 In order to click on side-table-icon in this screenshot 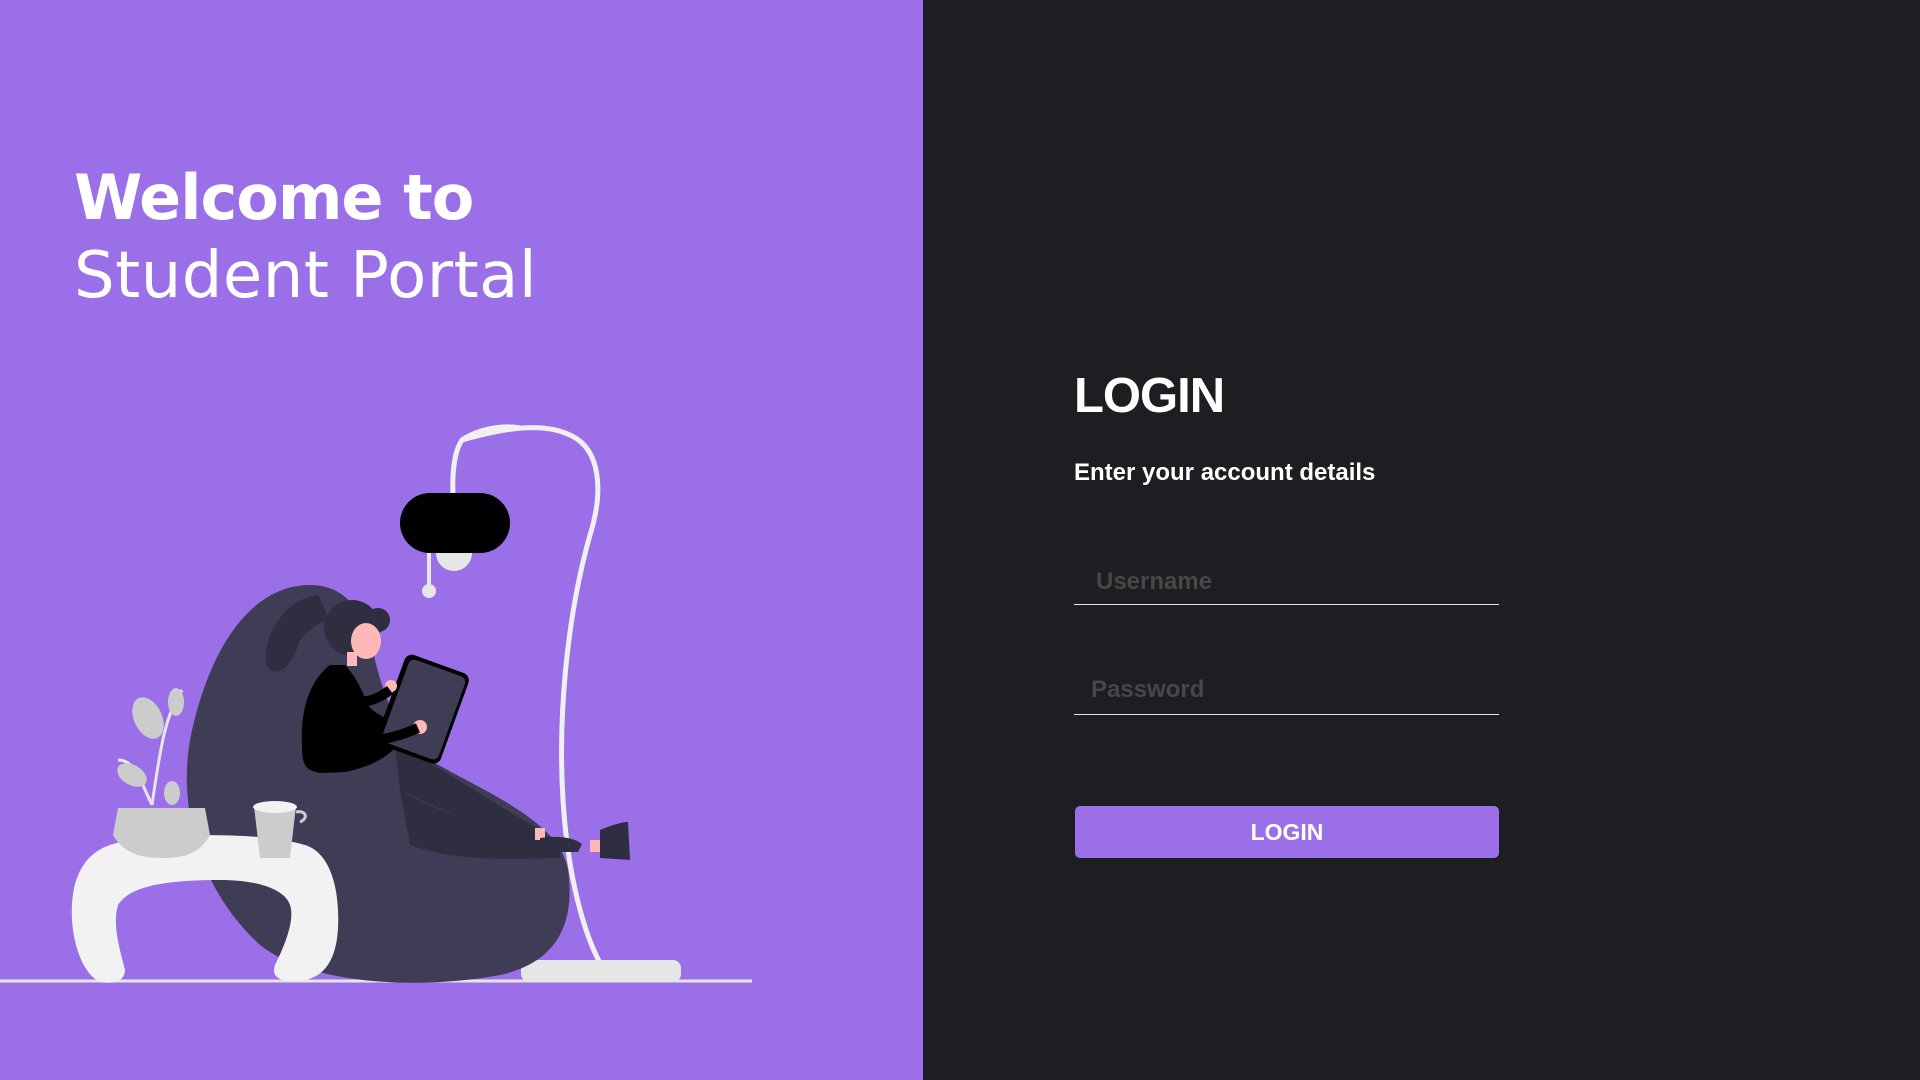, I will do `click(205, 909)`.